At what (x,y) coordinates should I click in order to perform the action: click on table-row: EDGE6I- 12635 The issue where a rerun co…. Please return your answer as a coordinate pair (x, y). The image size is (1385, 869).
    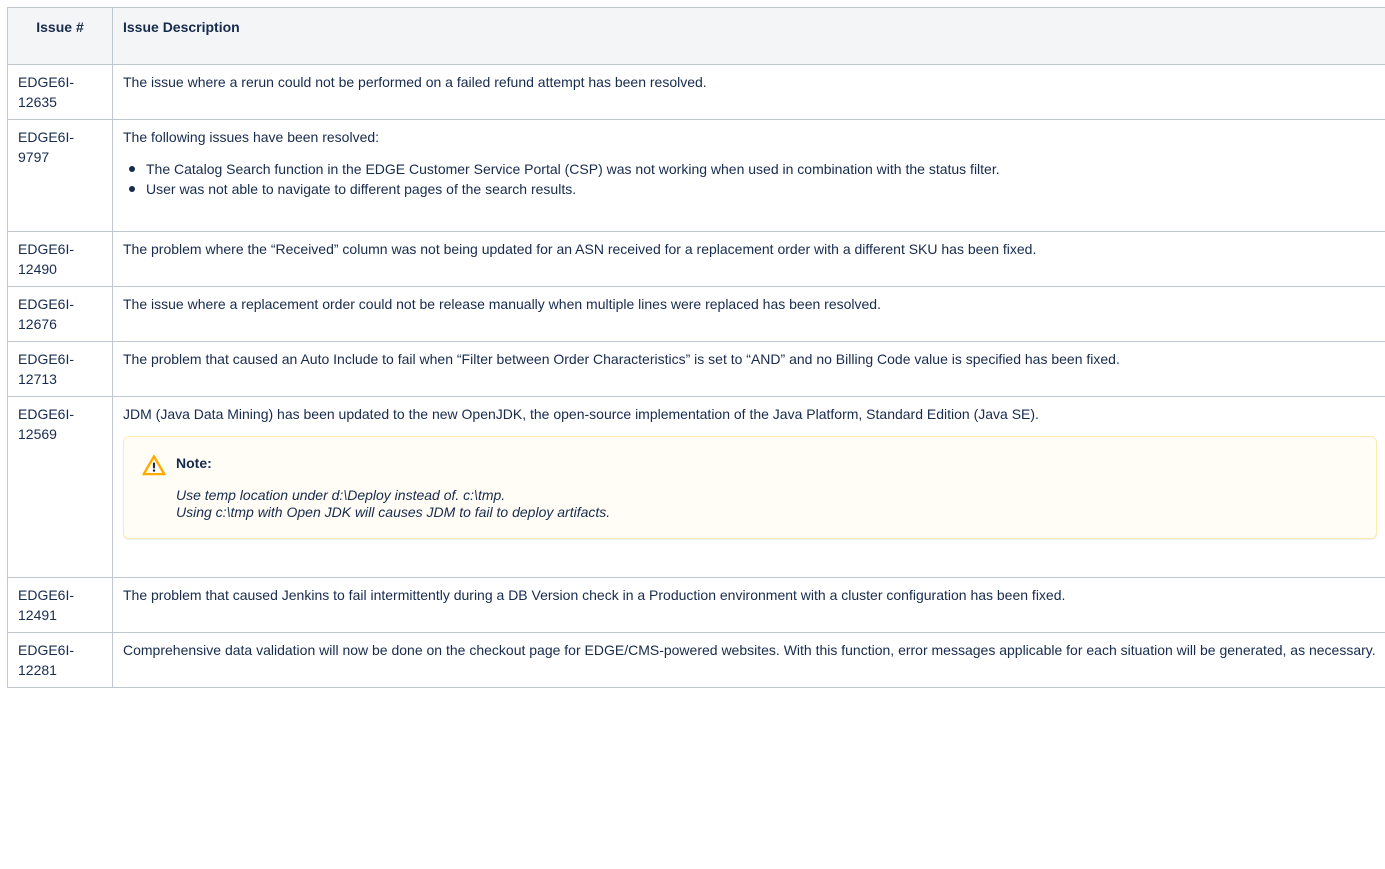
    Looking at the image, I should click on (696, 92).